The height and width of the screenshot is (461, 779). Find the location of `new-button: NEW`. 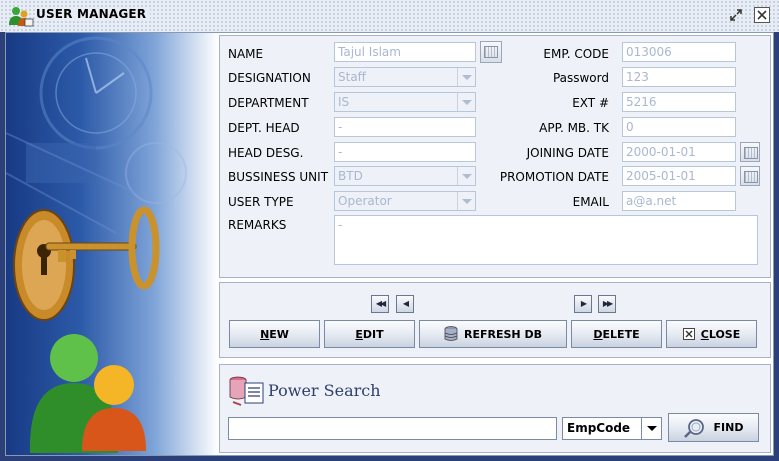

new-button: NEW is located at coordinates (274, 334).